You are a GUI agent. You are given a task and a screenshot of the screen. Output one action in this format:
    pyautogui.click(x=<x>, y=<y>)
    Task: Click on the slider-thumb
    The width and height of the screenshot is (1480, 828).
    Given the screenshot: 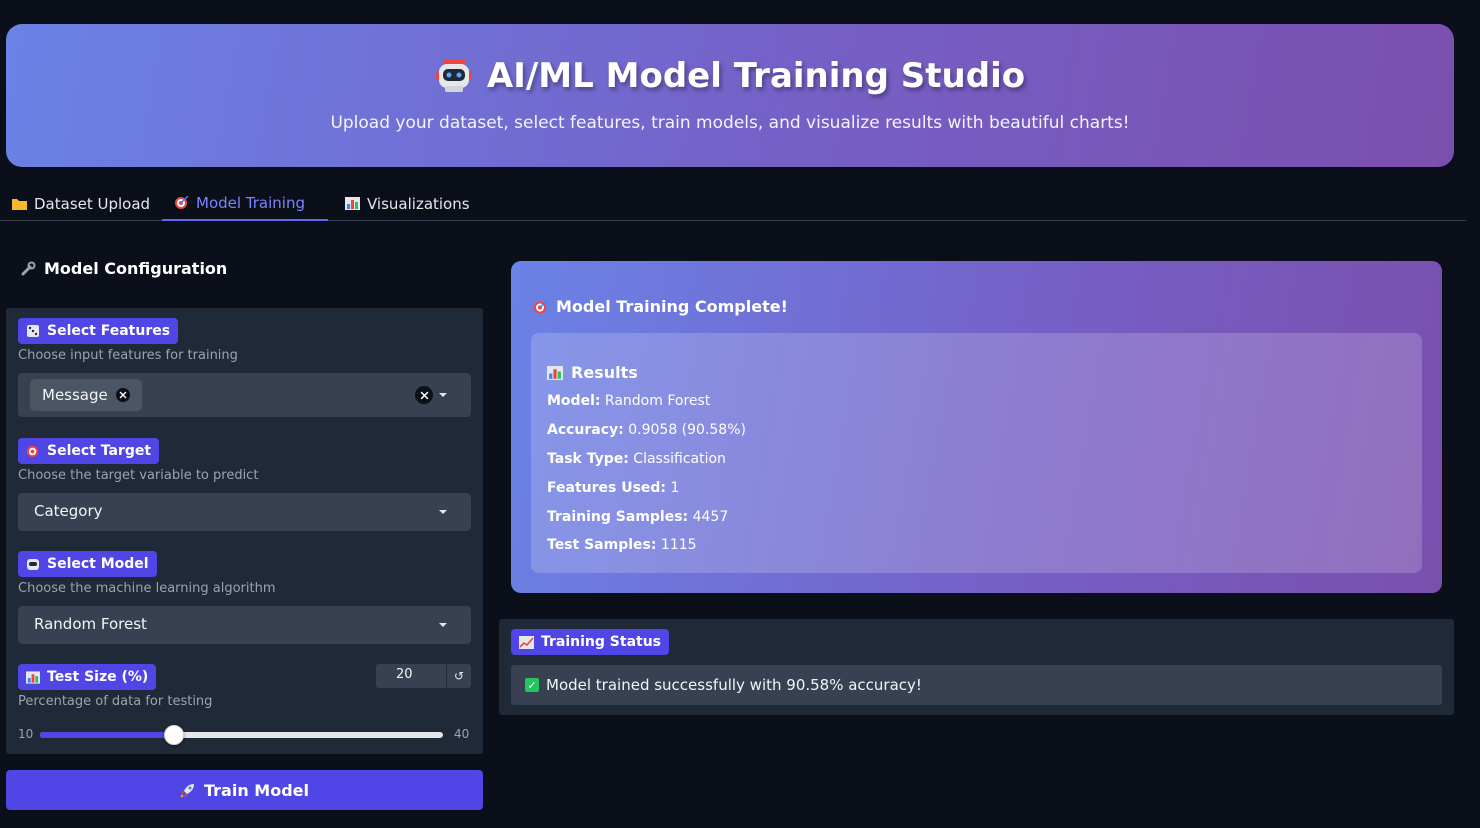 What is the action you would take?
    pyautogui.click(x=174, y=735)
    